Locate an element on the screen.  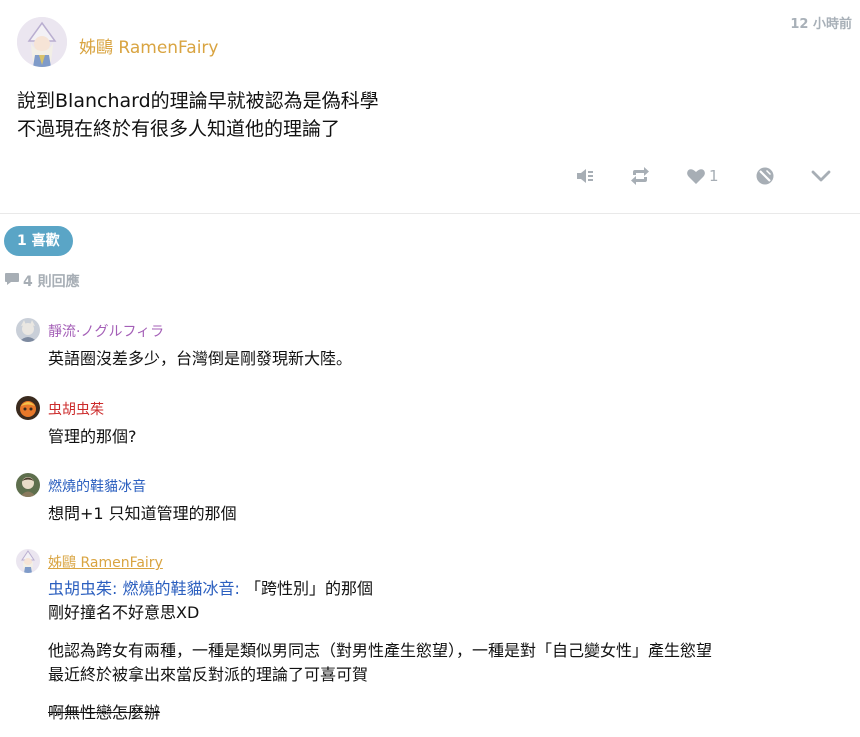
comment-author: 虫胡虫茱 is located at coordinates (76, 409).